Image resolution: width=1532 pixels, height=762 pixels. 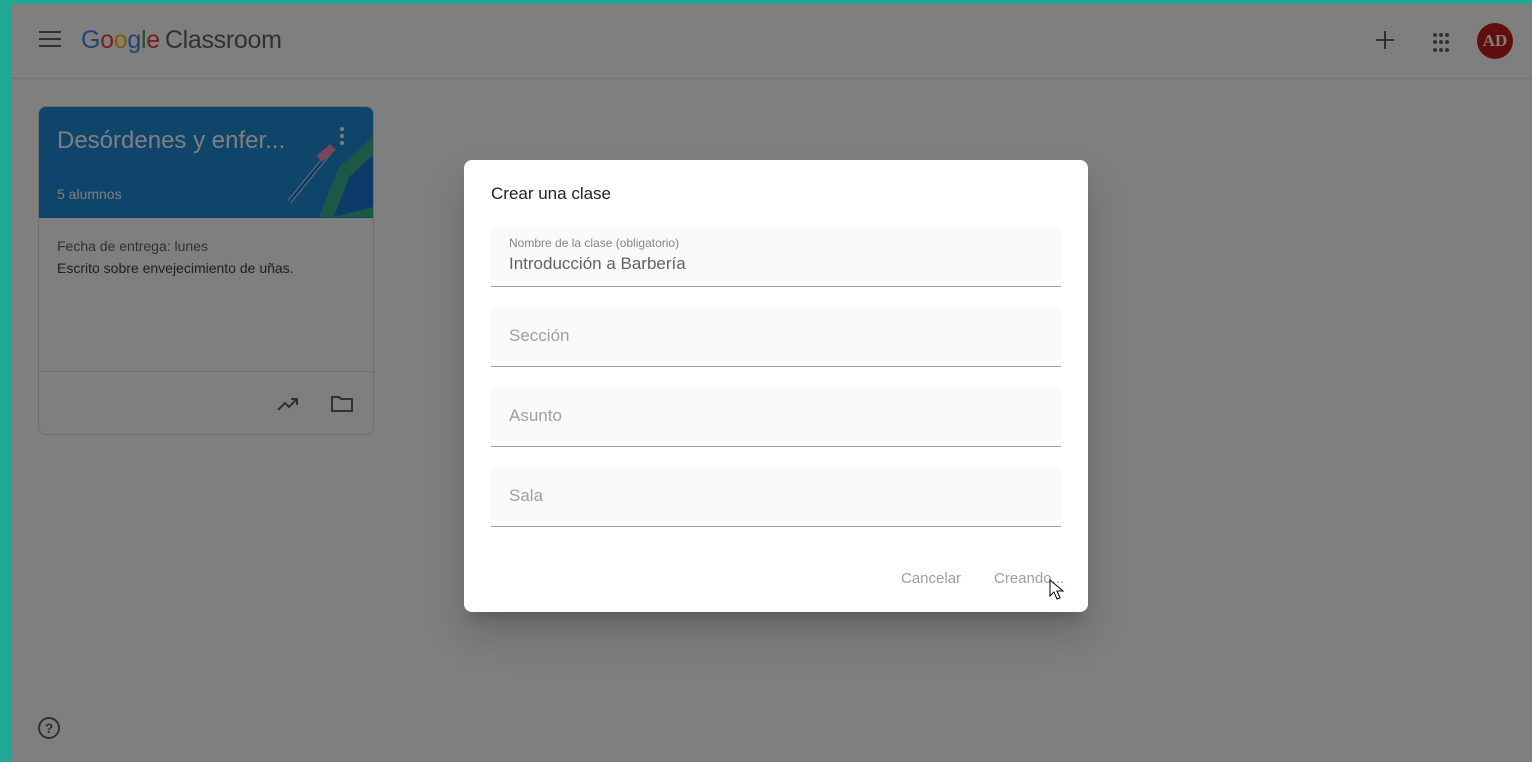 I want to click on class-name-field: Nombre de la clase (obligatorio), so click(x=776, y=257).